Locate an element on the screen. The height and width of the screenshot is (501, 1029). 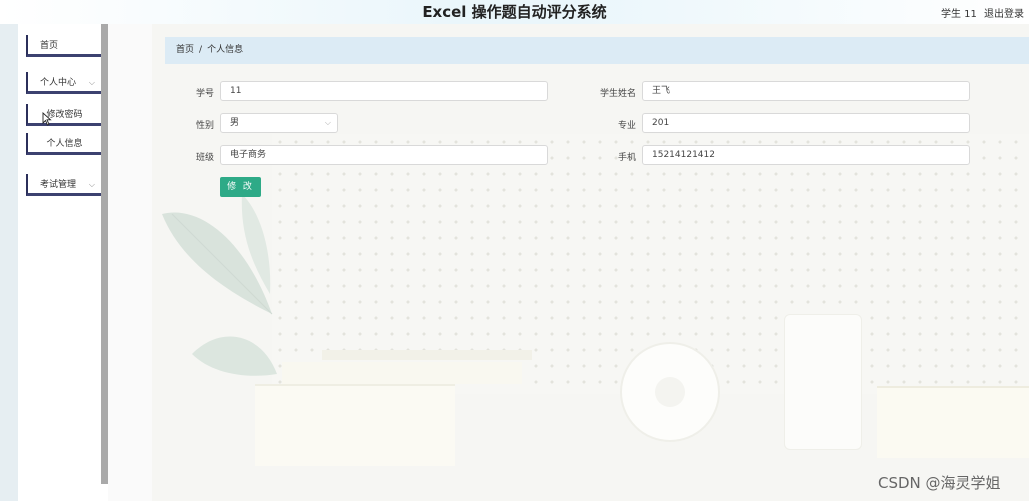
sidebar-item-change-password: 修改密码 is located at coordinates (65, 115).